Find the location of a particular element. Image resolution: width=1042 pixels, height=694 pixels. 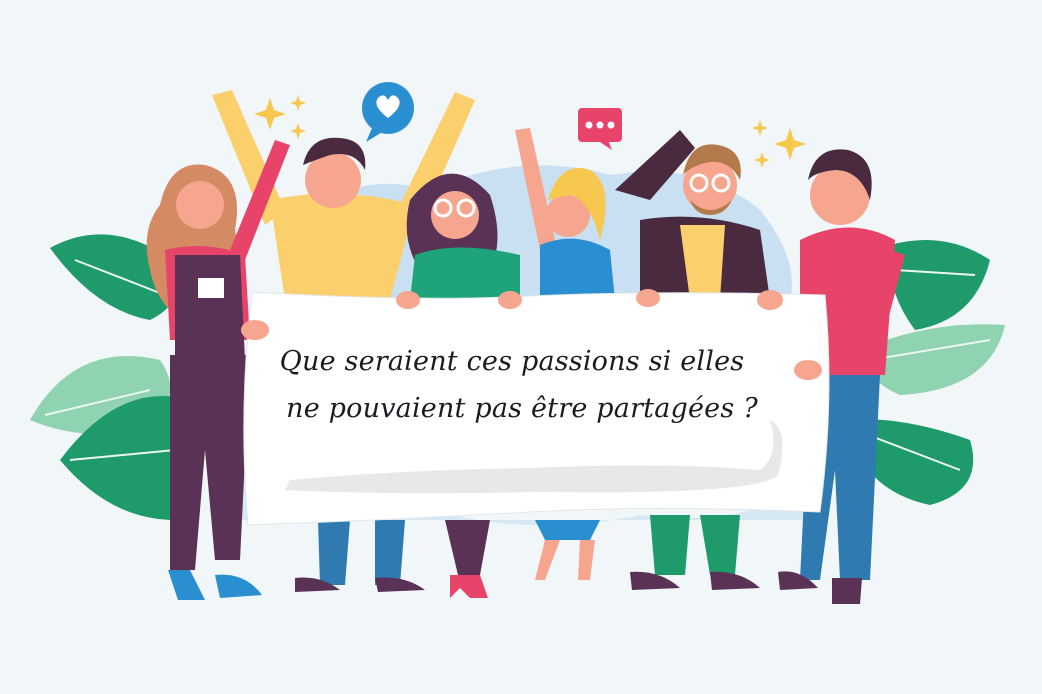

heart-speech-bubble-icon is located at coordinates (388, 112).